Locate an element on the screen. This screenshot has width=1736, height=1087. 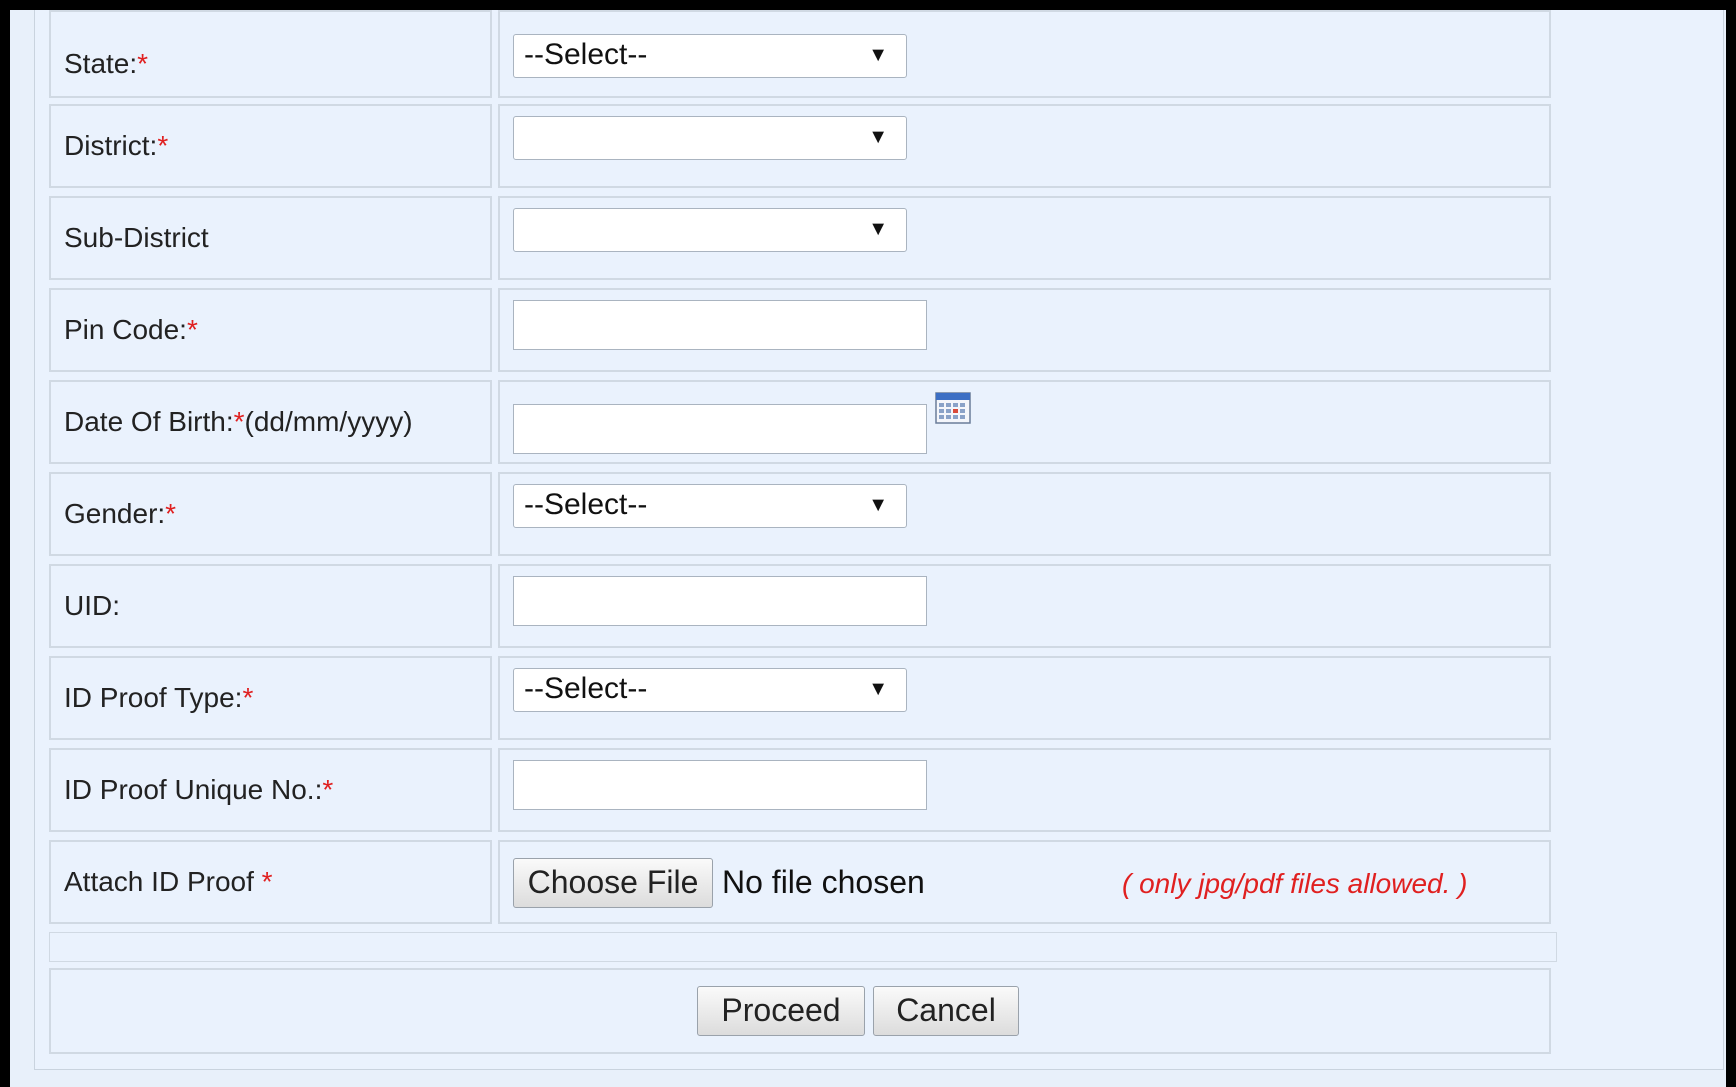
district-select: ▼ is located at coordinates (710, 138).